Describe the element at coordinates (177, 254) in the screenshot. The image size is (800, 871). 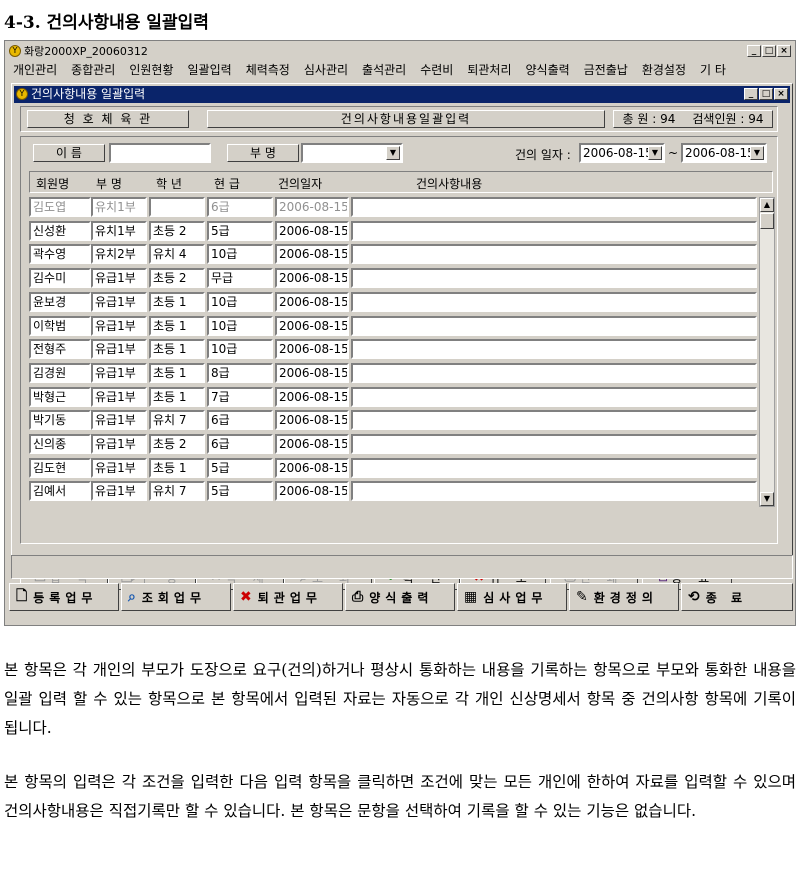
I see `cell-grade: 유치 4` at that location.